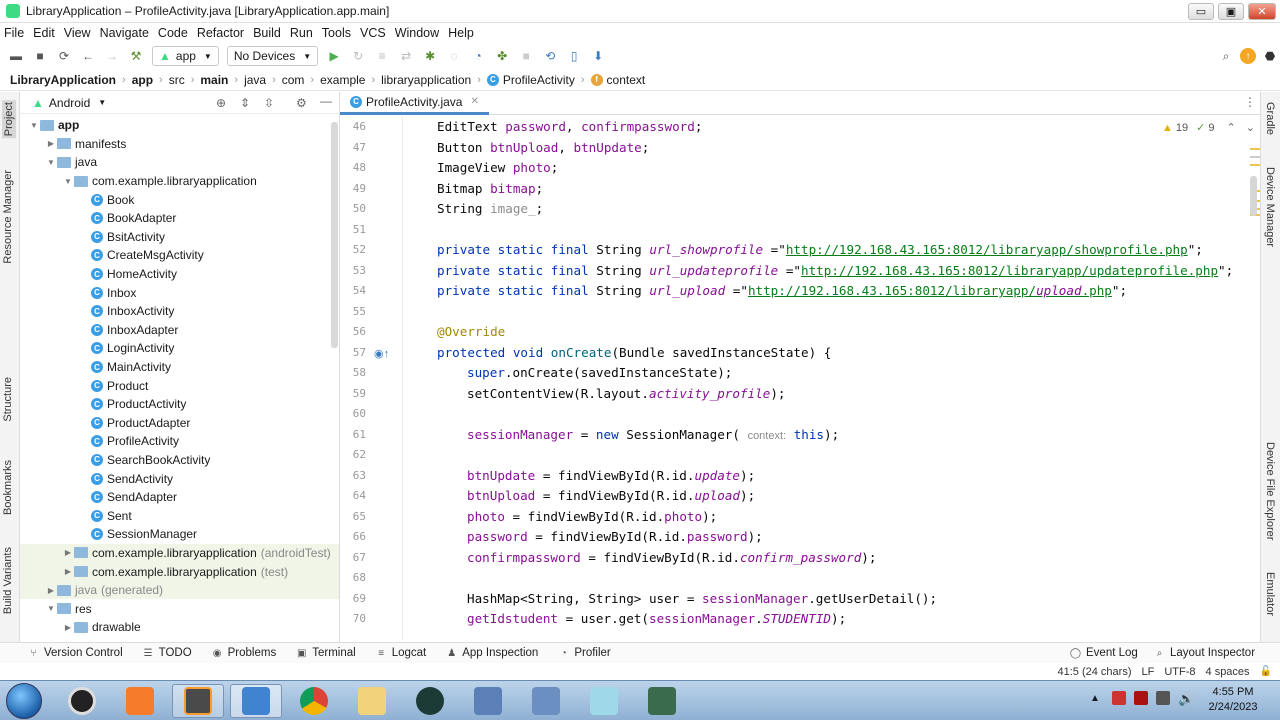 This screenshot has width=1280, height=720. Describe the element at coordinates (214, 80) in the screenshot. I see `crumb-main: main` at that location.